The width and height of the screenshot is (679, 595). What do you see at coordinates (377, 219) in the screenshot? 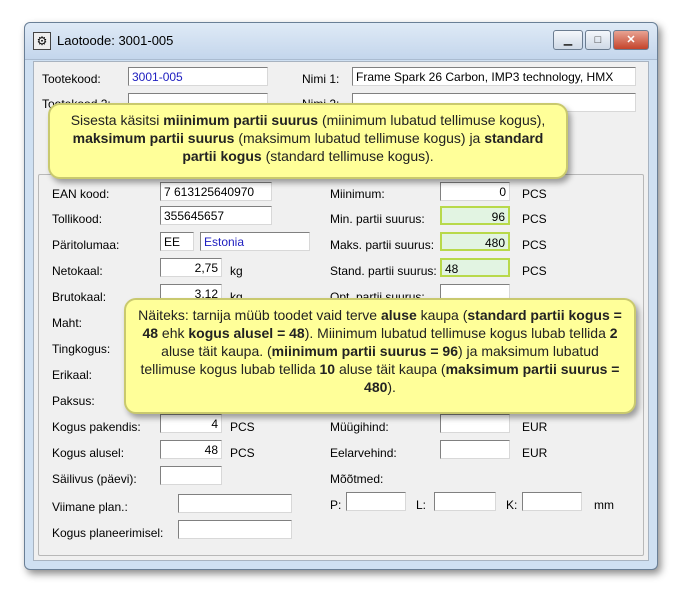
I see `min-partii-label: Min. partii suurus:` at bounding box center [377, 219].